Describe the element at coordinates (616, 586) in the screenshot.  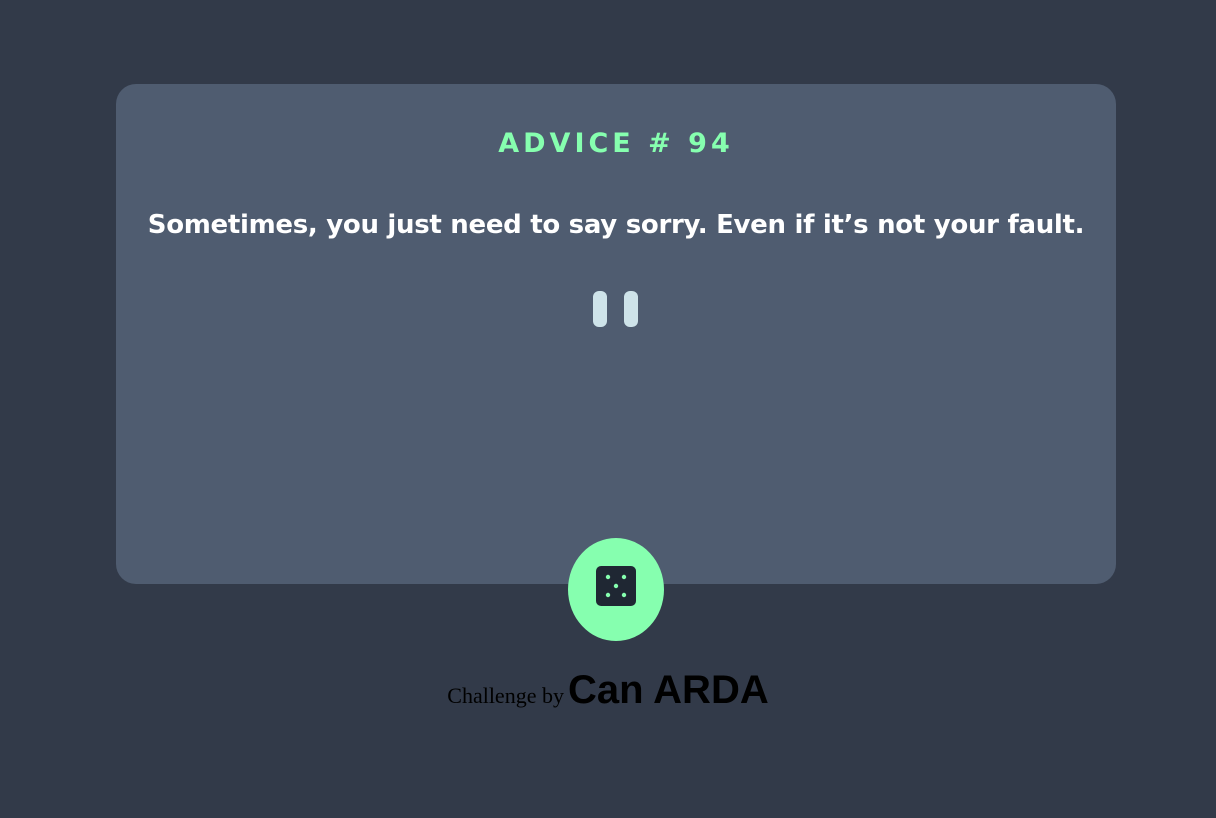
I see `dice-icon` at that location.